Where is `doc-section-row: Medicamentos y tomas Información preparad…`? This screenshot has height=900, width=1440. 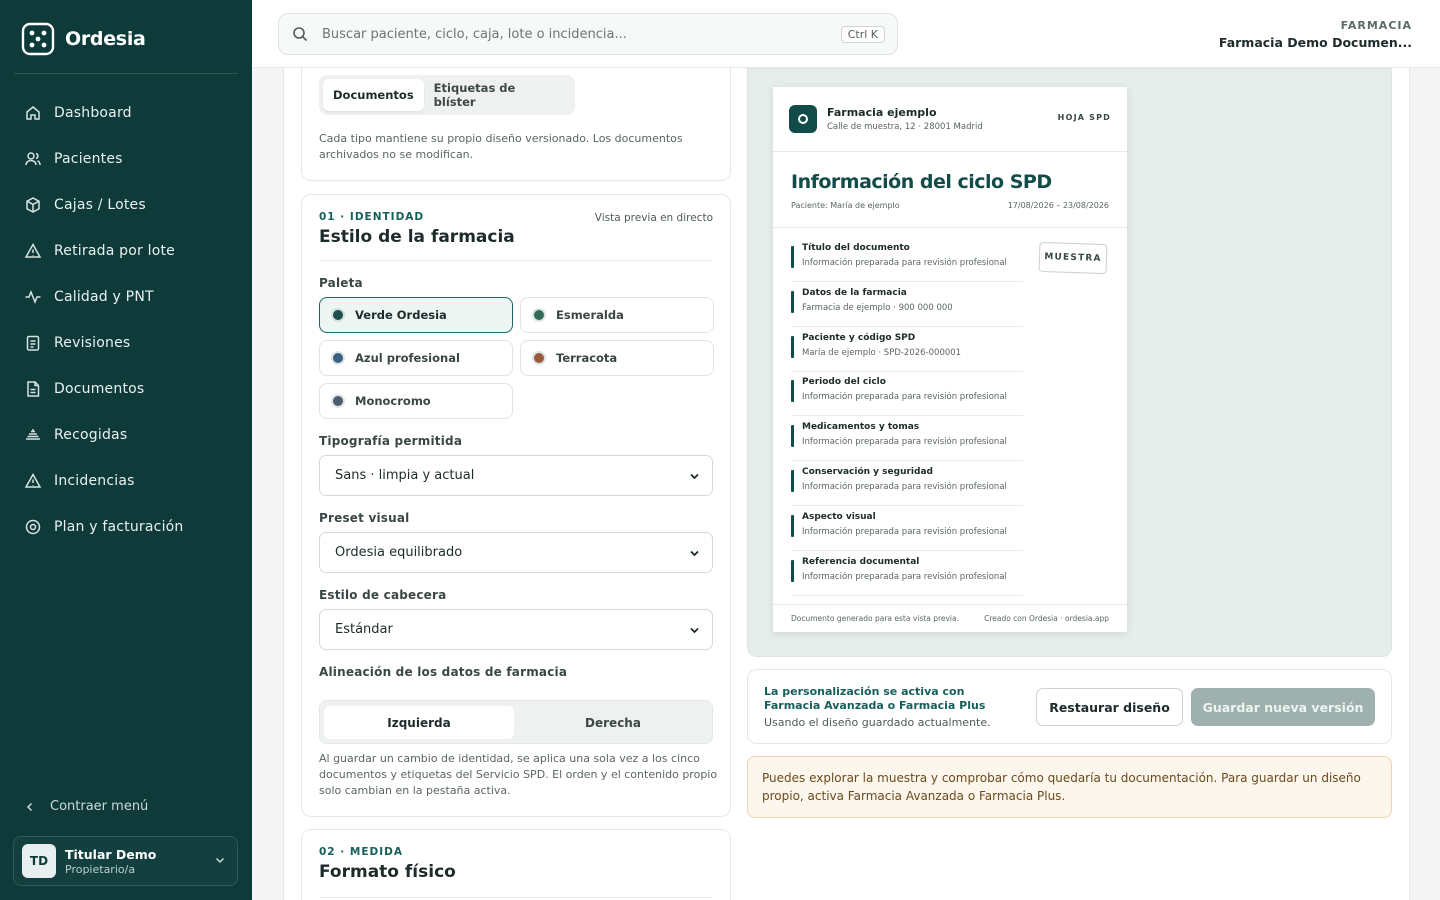
doc-section-row: Medicamentos y tomas Información preparad… is located at coordinates (907, 439).